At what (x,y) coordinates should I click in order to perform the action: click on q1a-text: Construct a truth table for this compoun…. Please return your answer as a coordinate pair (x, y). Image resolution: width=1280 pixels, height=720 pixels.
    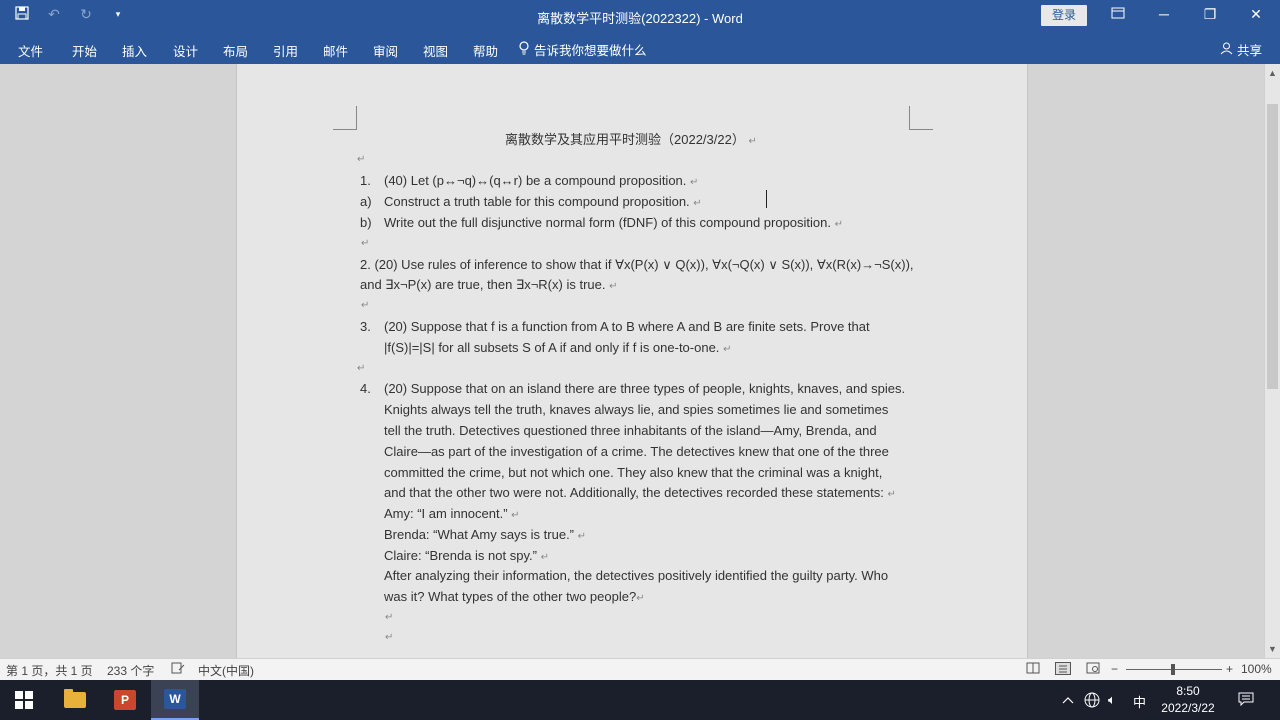
    Looking at the image, I should click on (543, 201).